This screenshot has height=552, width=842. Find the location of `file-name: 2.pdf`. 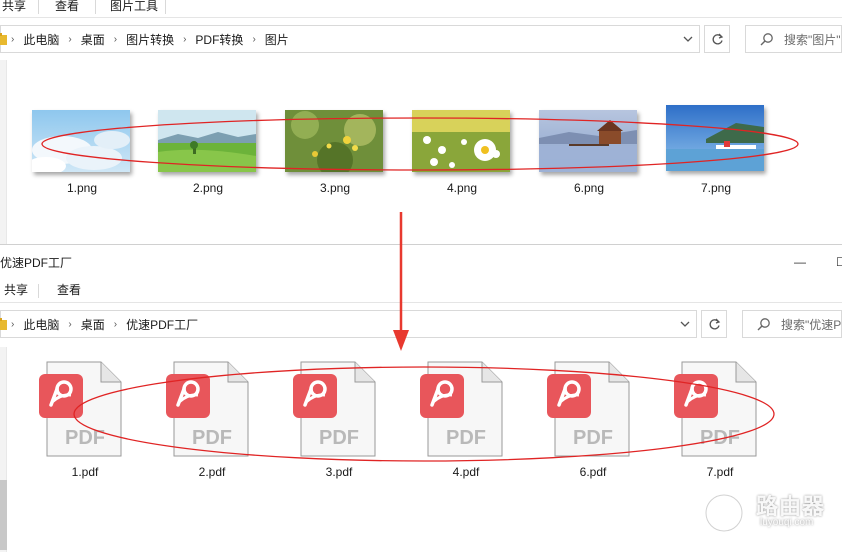

file-name: 2.pdf is located at coordinates (212, 472).